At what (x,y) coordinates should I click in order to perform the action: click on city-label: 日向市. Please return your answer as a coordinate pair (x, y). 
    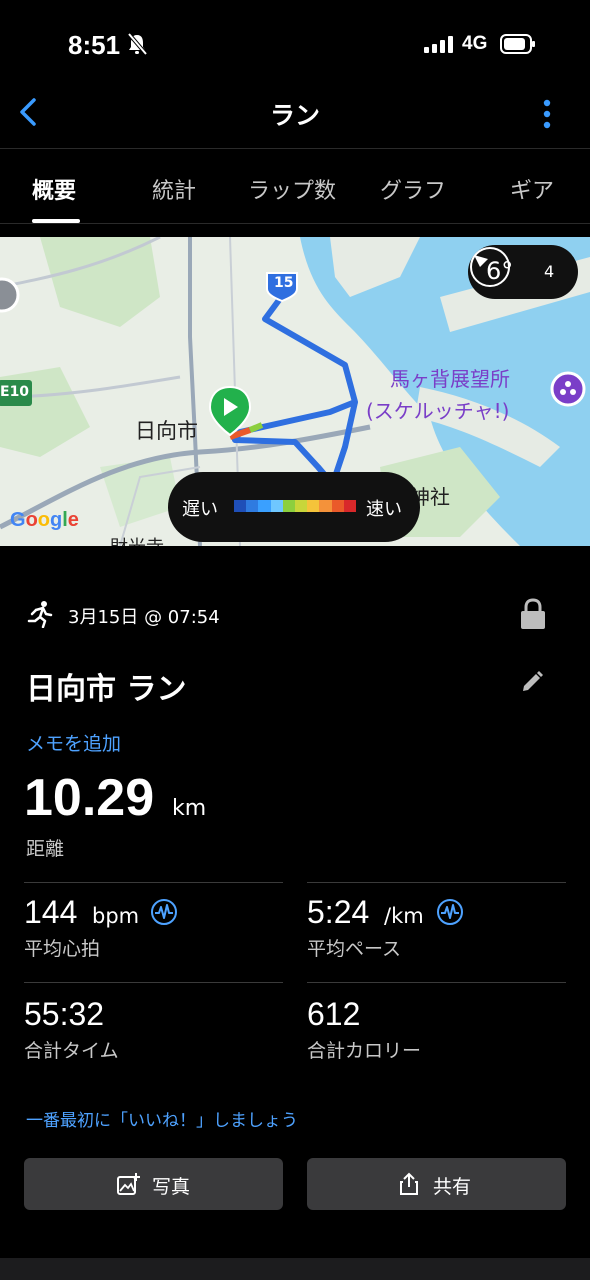
    Looking at the image, I should click on (166, 431).